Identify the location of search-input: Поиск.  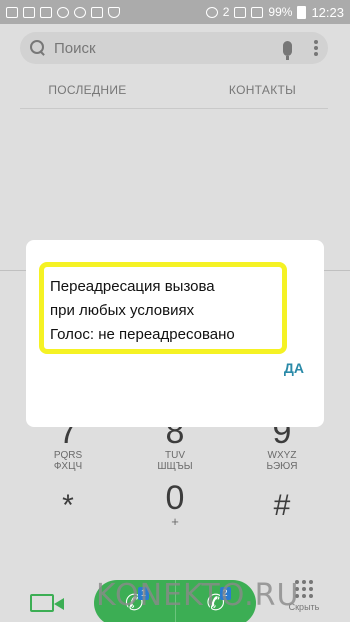
(168, 48).